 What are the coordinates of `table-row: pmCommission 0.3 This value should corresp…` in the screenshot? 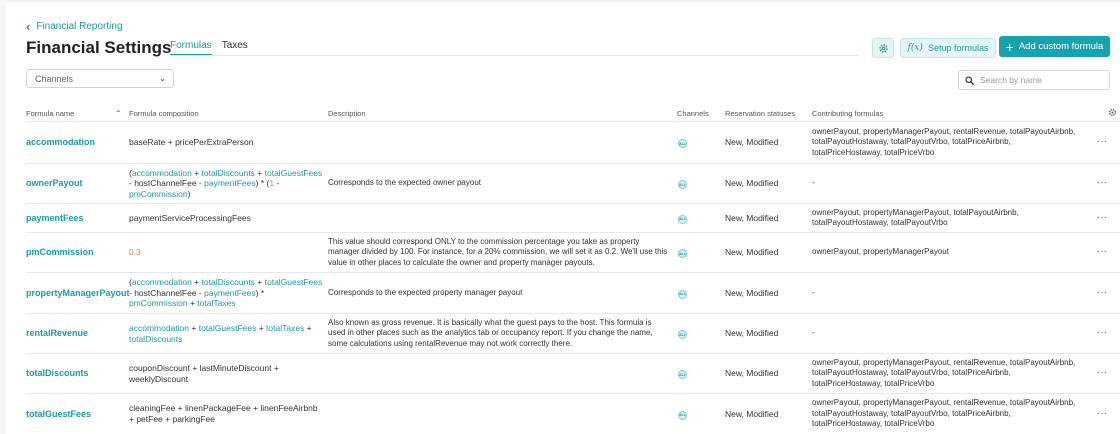 It's located at (573, 252).